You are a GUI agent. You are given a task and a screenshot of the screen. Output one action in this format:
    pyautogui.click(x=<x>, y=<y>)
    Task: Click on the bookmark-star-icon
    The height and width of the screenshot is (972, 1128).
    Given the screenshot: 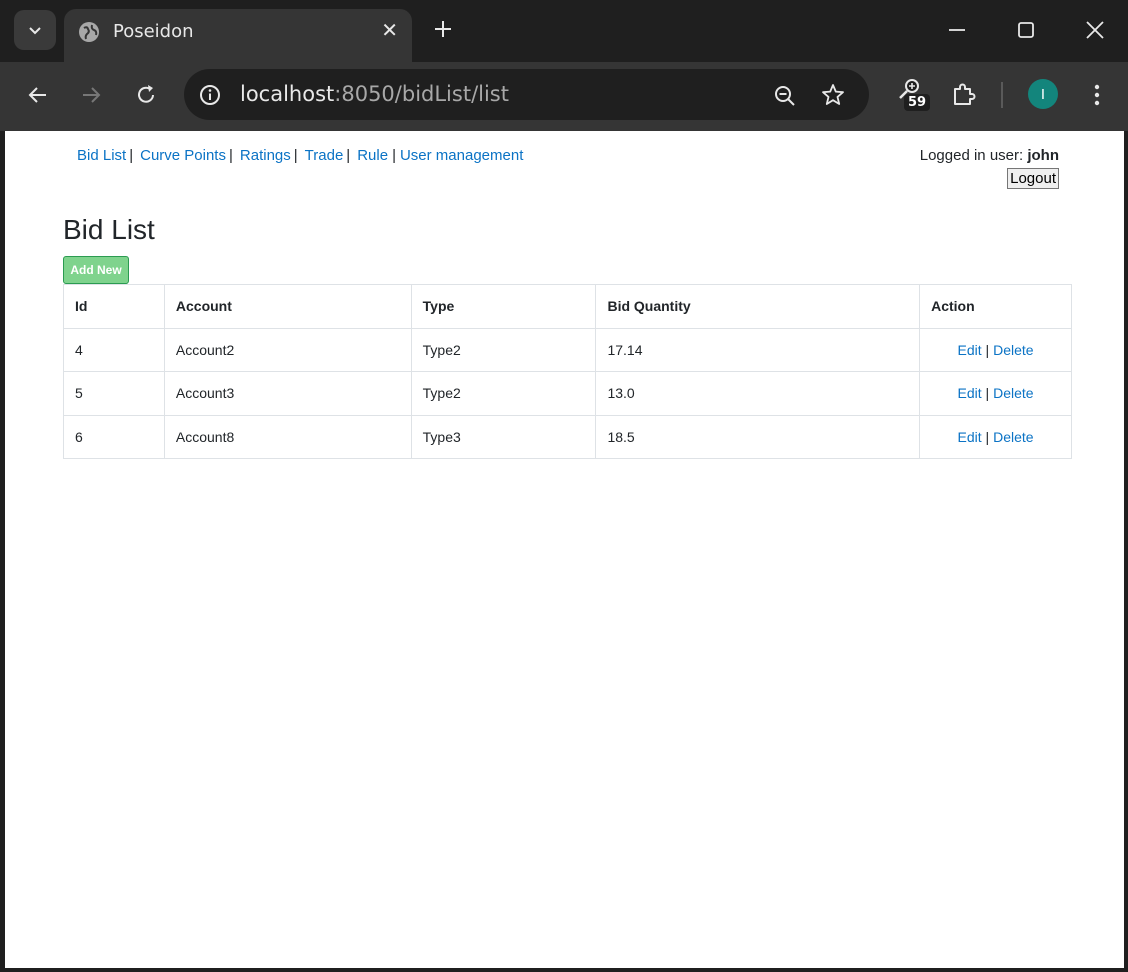 What is the action you would take?
    pyautogui.click(x=833, y=95)
    